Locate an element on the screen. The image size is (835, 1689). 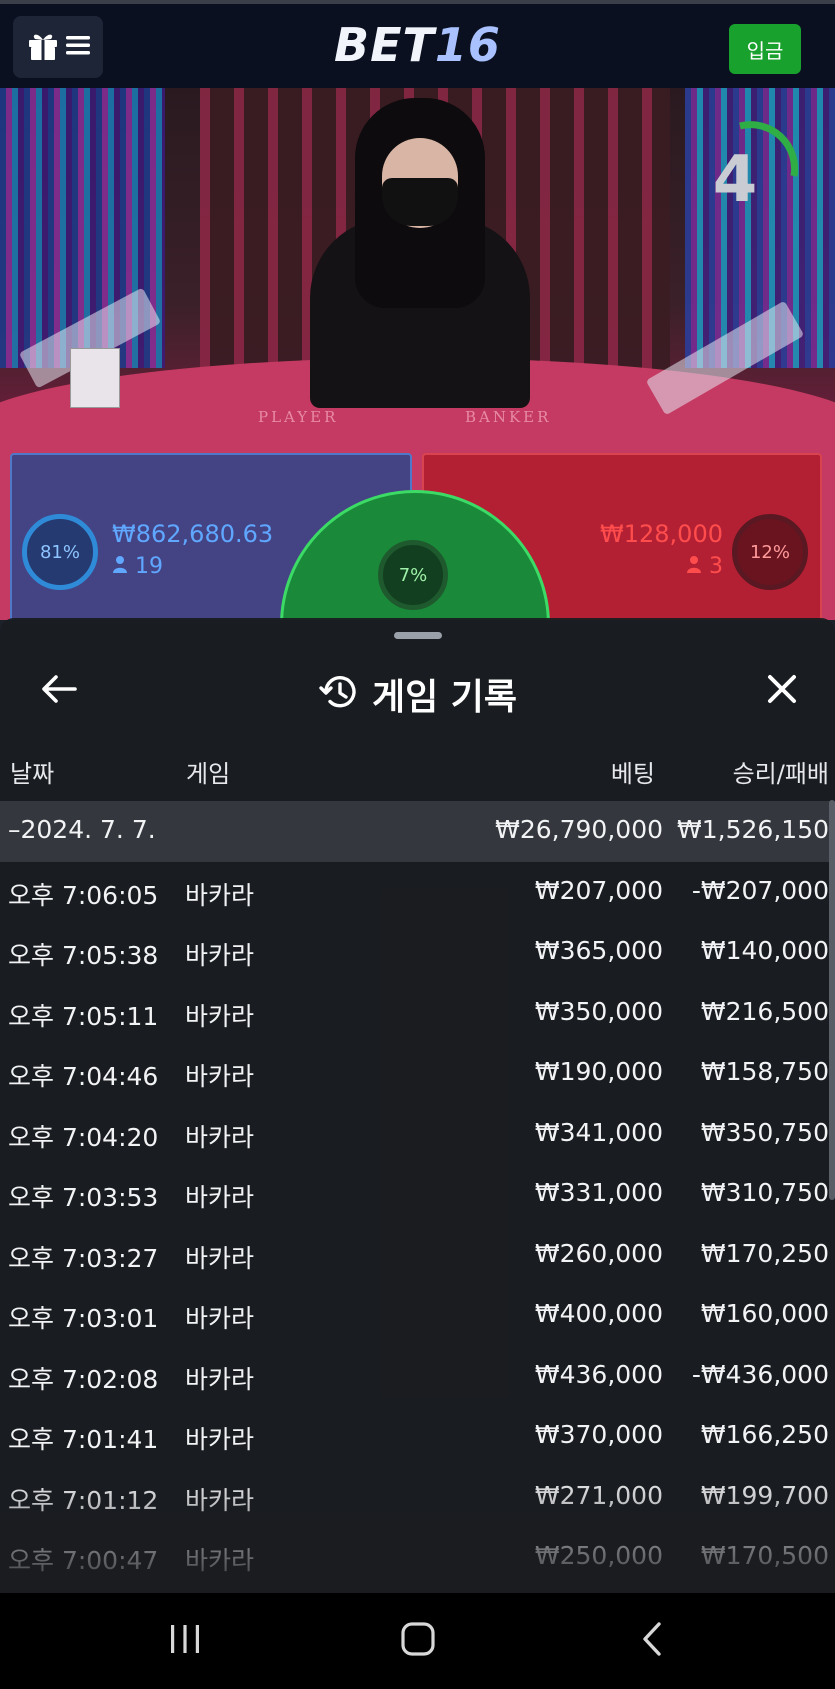
banker-bettor-count-wrap: 3 is located at coordinates (704, 566).